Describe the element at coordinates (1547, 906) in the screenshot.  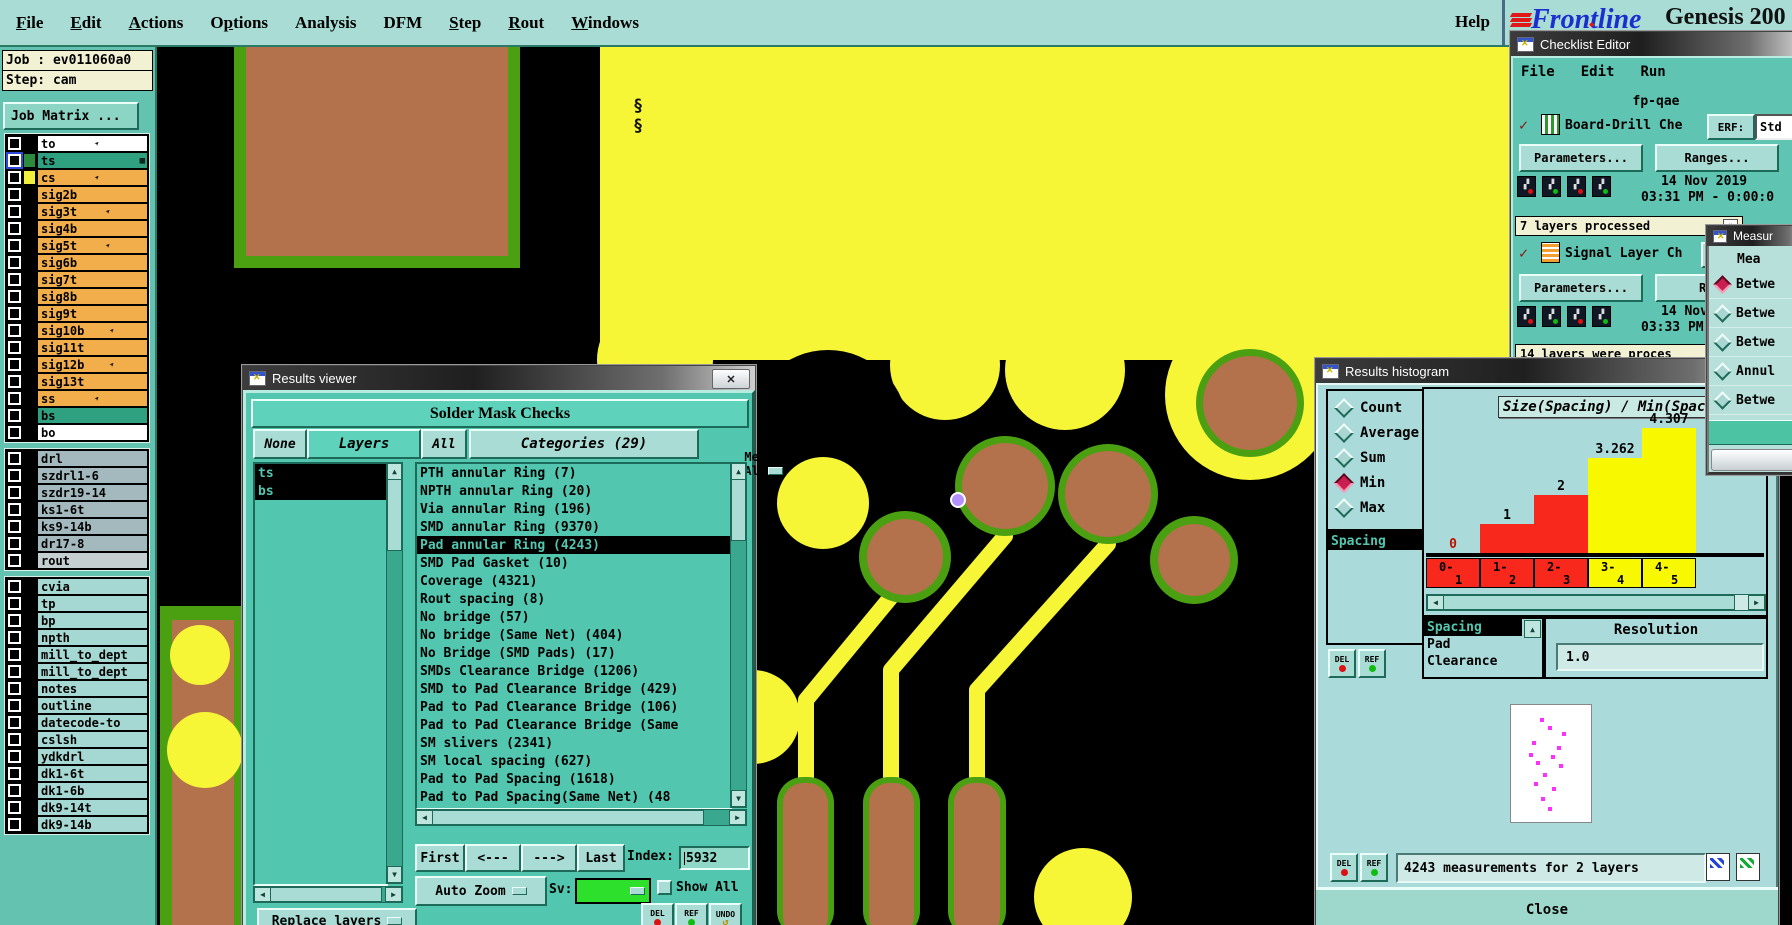
I see `close-bar: Close` at that location.